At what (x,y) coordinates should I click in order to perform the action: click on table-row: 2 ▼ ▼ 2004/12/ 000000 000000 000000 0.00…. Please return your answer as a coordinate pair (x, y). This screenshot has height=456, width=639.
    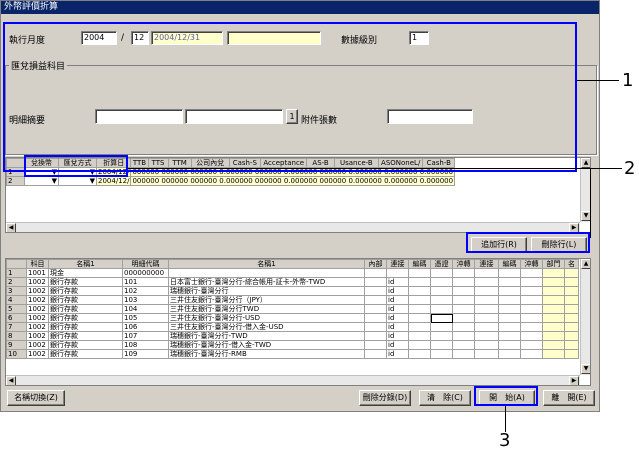
    Looking at the image, I should click on (231, 181).